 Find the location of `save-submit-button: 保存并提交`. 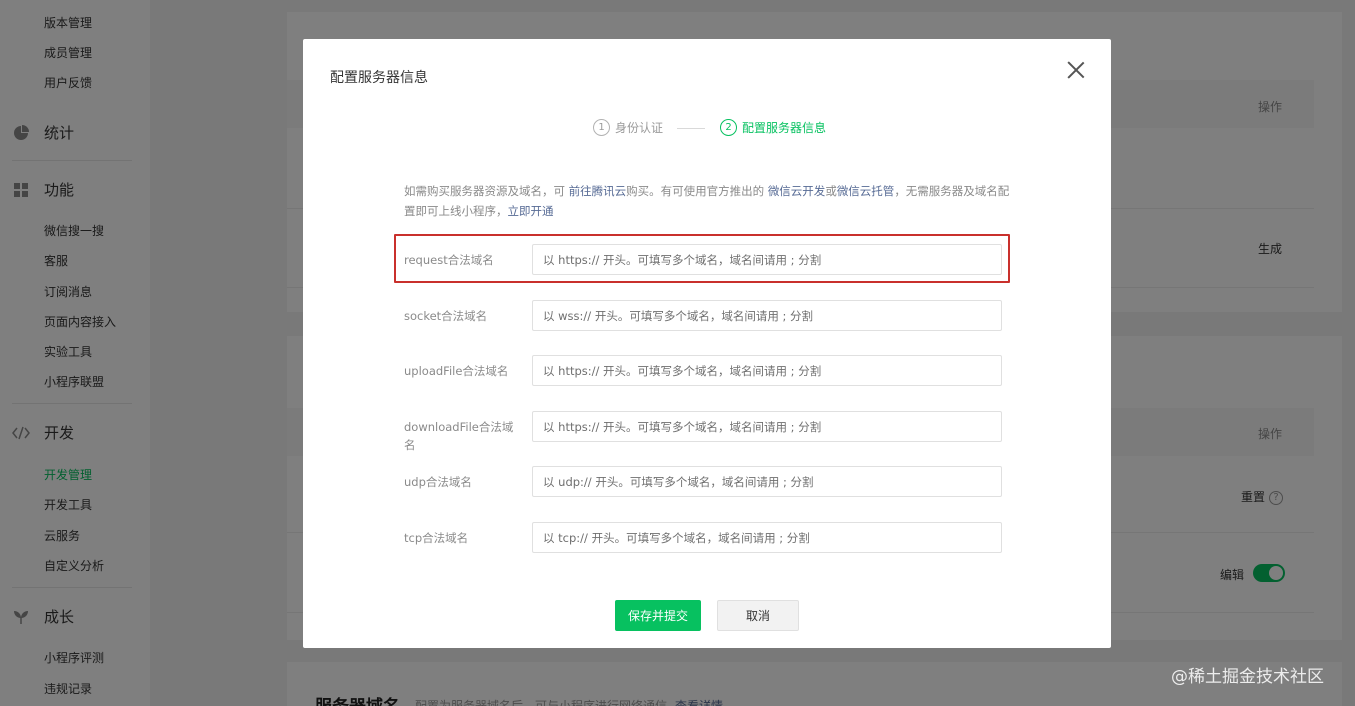

save-submit-button: 保存并提交 is located at coordinates (658, 615).